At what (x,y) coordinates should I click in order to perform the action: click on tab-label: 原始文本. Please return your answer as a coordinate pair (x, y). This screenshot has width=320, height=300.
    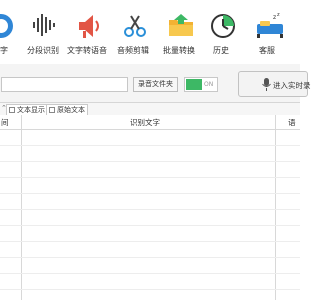
    Looking at the image, I should click on (71, 110).